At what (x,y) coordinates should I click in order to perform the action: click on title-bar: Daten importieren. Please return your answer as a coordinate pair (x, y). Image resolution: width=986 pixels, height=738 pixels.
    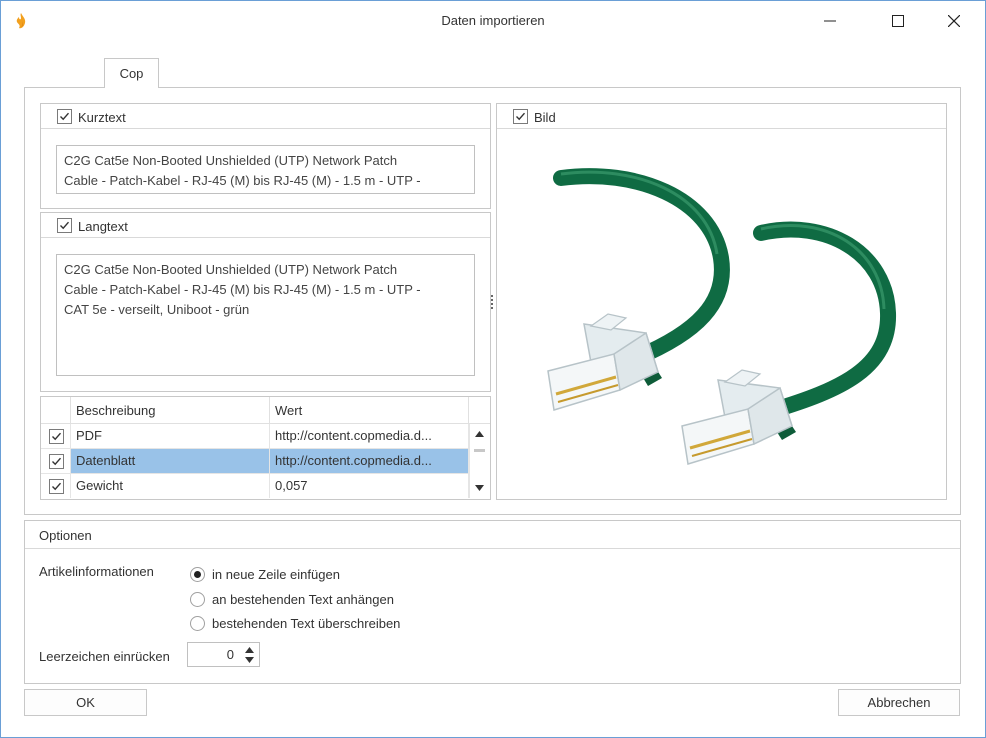
    Looking at the image, I should click on (493, 21).